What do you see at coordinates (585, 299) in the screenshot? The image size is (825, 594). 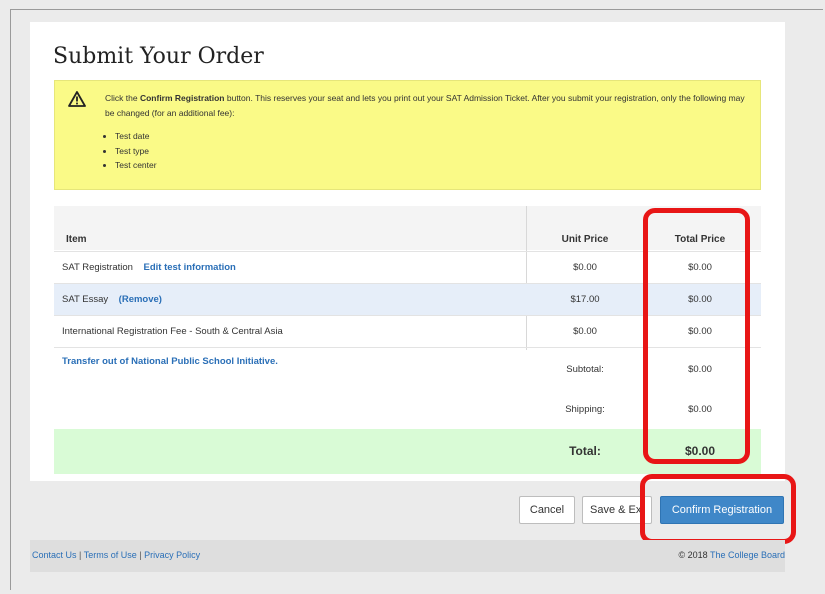 I see `row-unit-price: $17.00` at bounding box center [585, 299].